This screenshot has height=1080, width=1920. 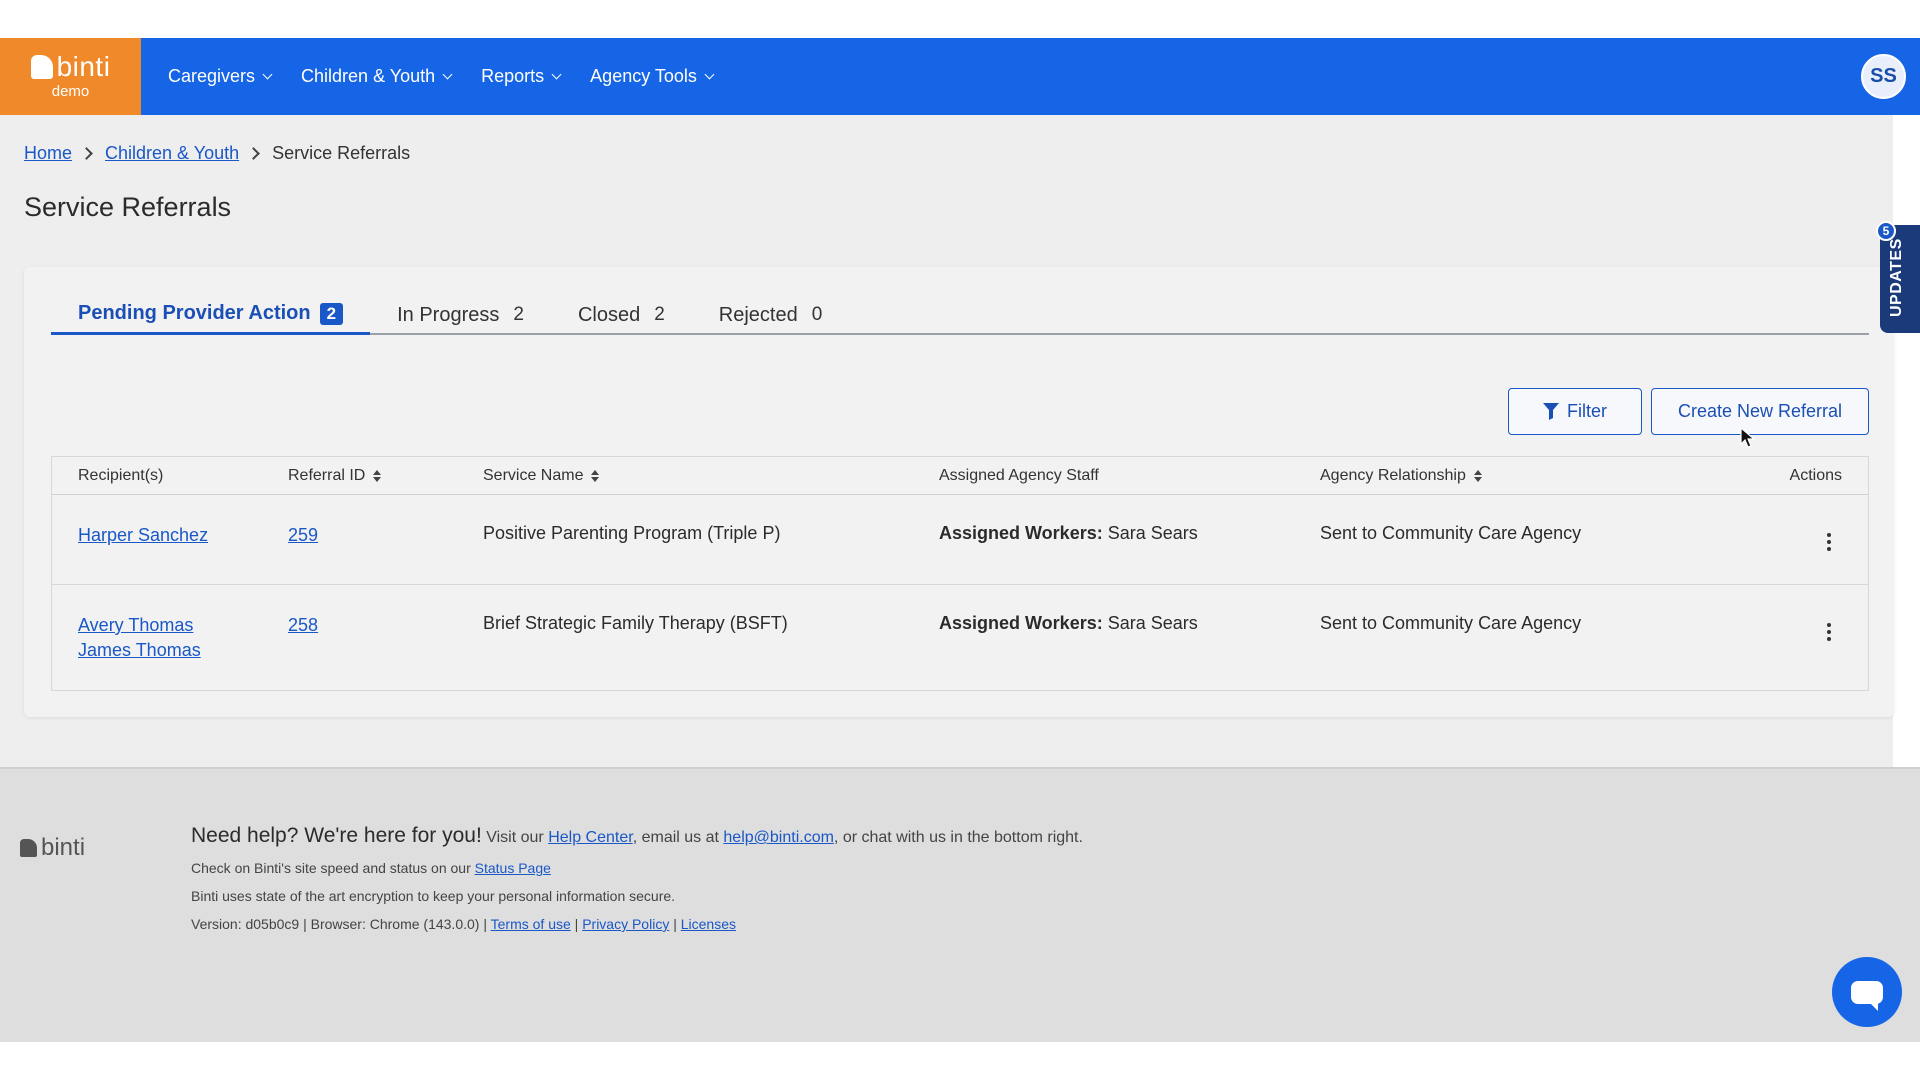 I want to click on terms-link: Terms of use, so click(x=531, y=924).